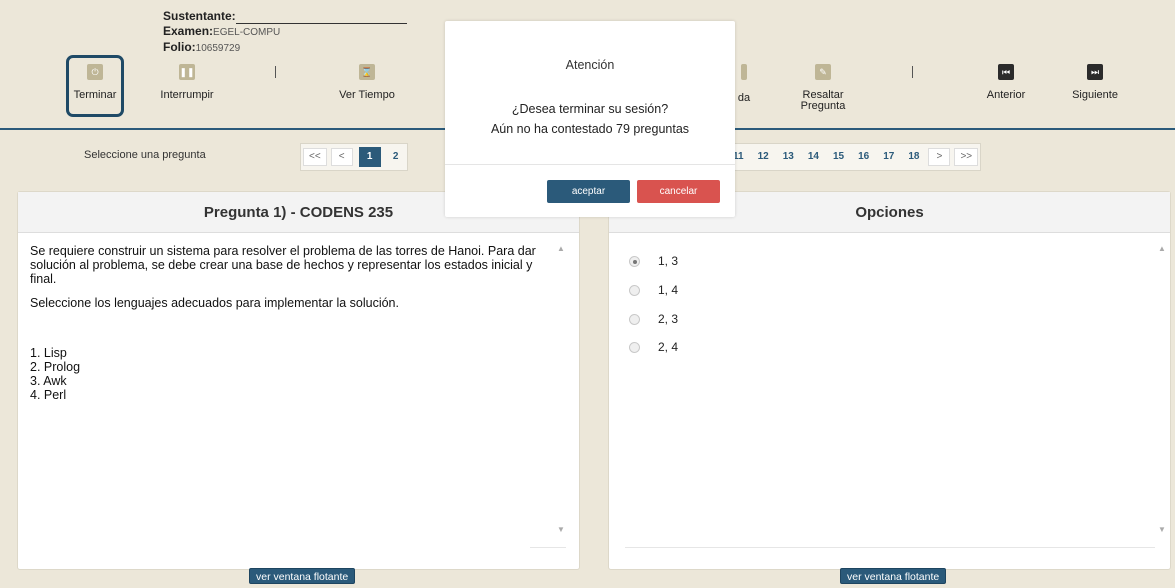 The image size is (1175, 588). What do you see at coordinates (744, 84) in the screenshot?
I see `ayuda-button: da` at bounding box center [744, 84].